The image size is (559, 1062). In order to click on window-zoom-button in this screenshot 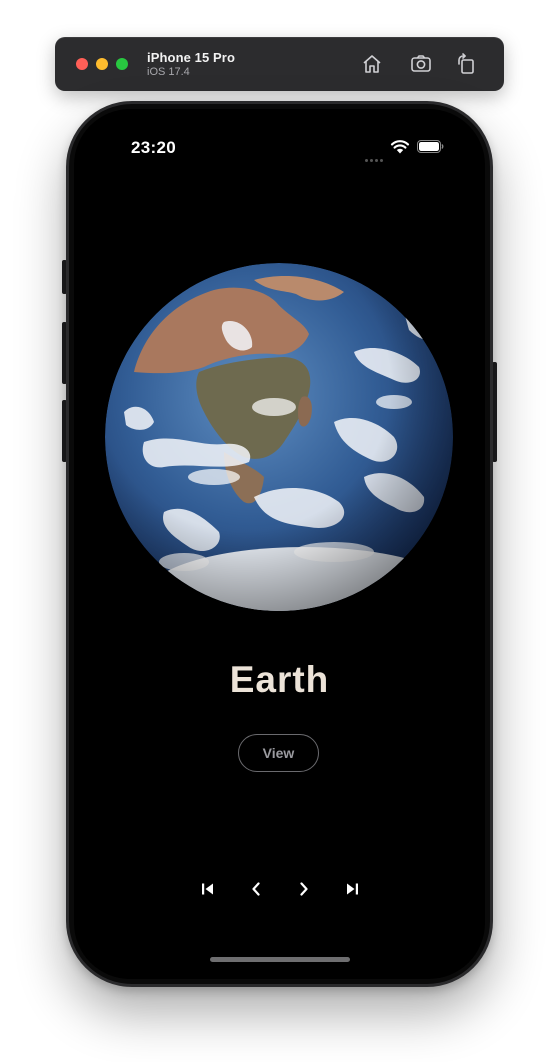, I will do `click(122, 64)`.